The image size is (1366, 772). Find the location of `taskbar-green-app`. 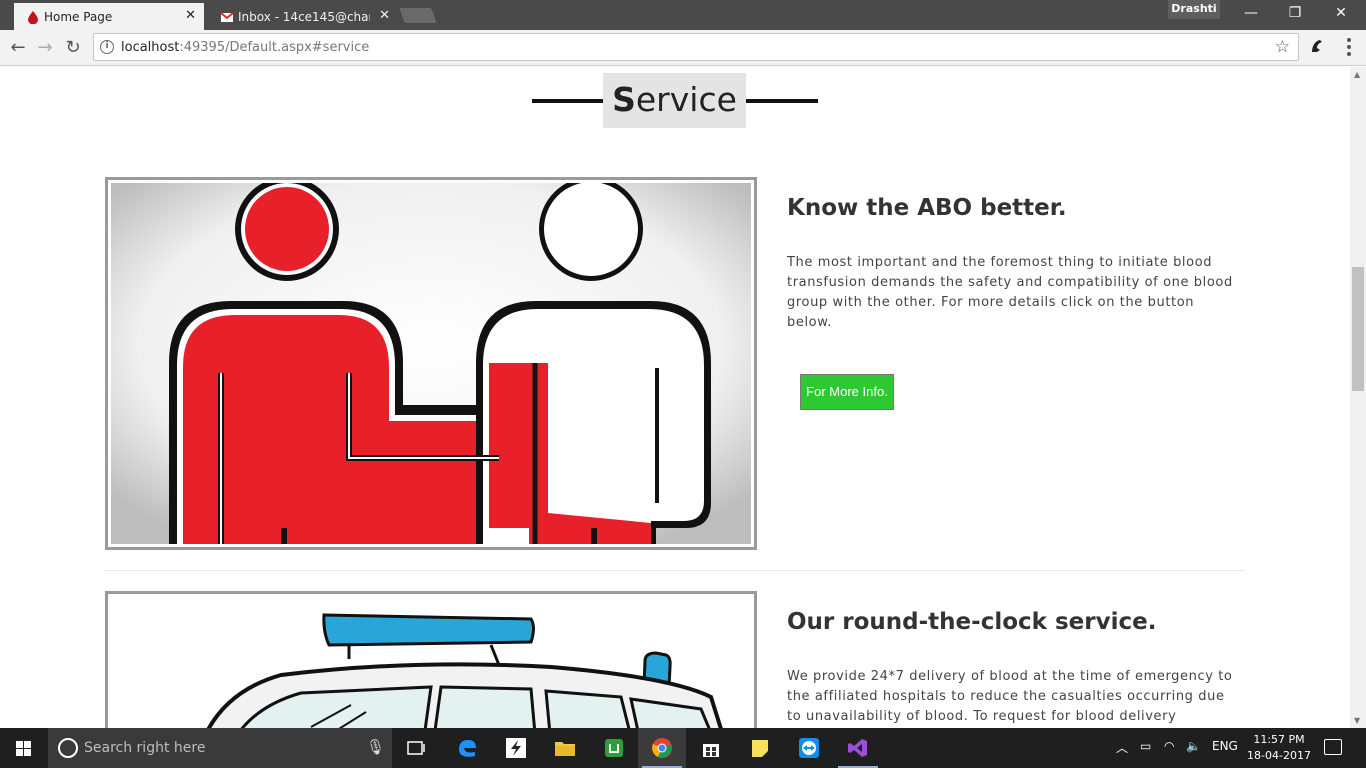

taskbar-green-app is located at coordinates (614, 748).